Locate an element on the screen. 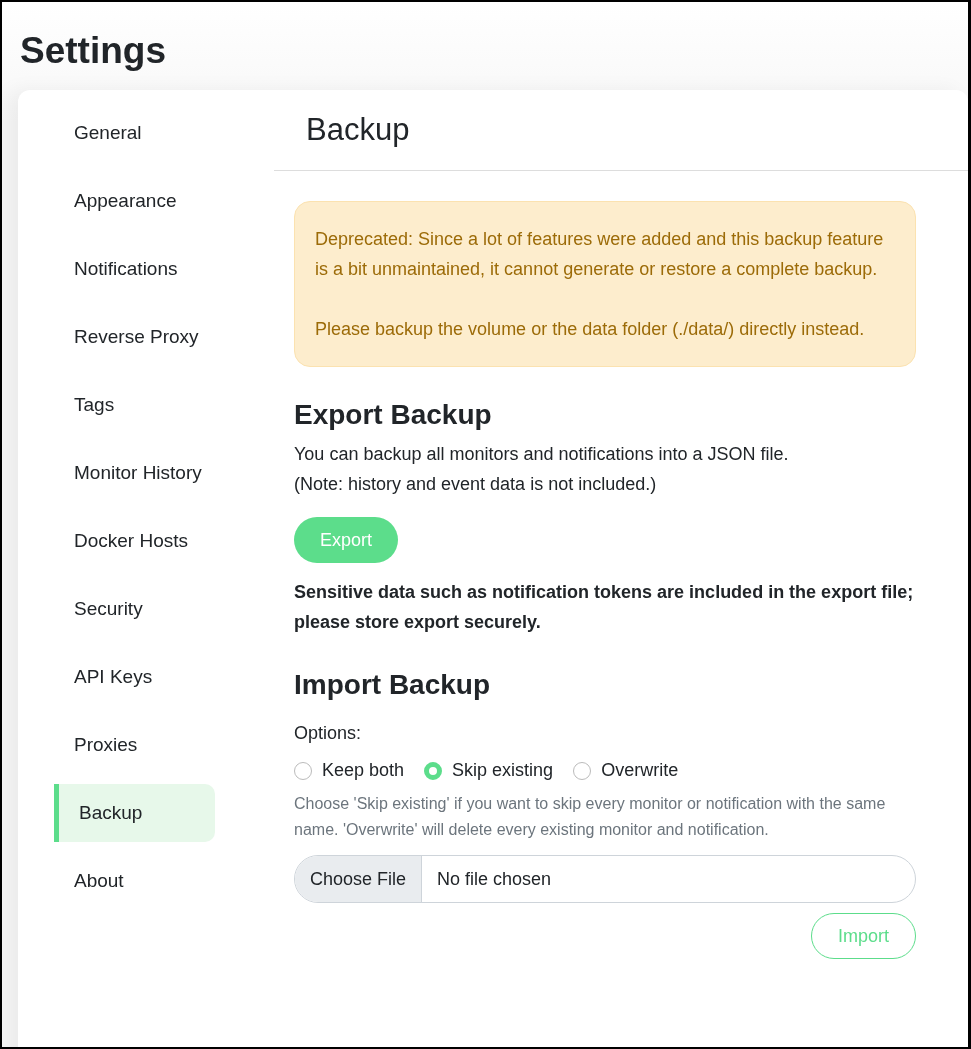  sidebar-item: Proxies is located at coordinates (134, 745).